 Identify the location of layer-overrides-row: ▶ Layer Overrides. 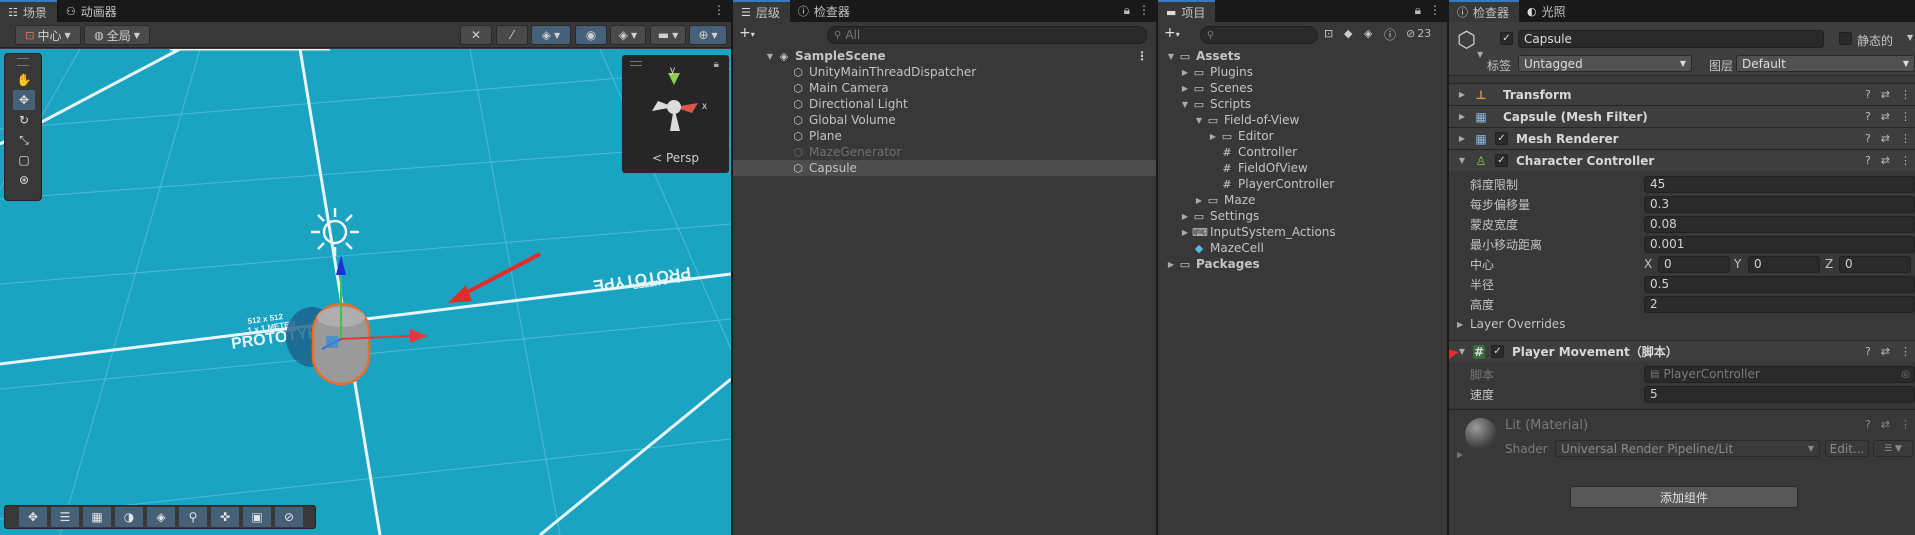
(1682, 324).